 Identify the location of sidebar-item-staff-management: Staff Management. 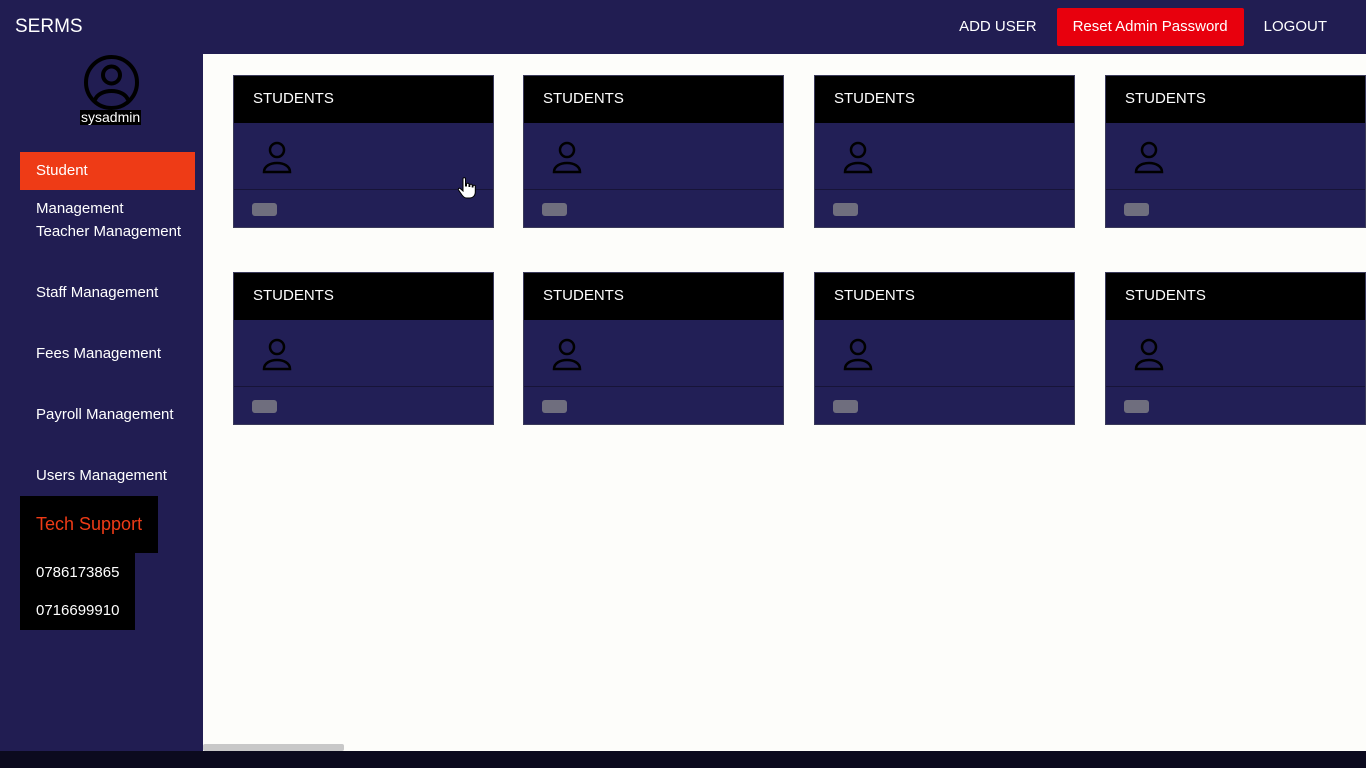
(97, 293).